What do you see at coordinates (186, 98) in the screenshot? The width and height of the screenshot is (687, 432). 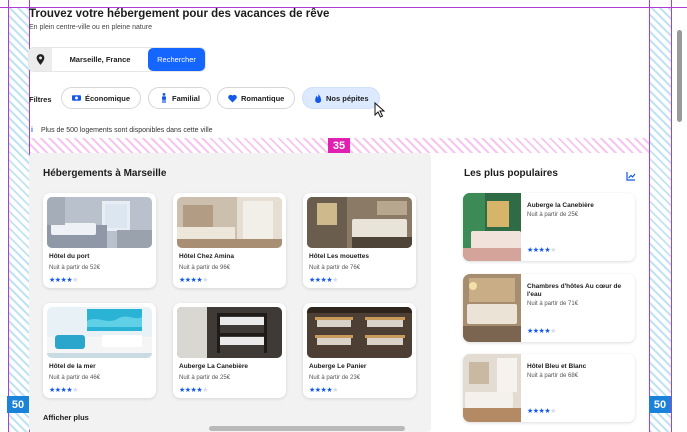 I see `filter-chip-label: Familial` at bounding box center [186, 98].